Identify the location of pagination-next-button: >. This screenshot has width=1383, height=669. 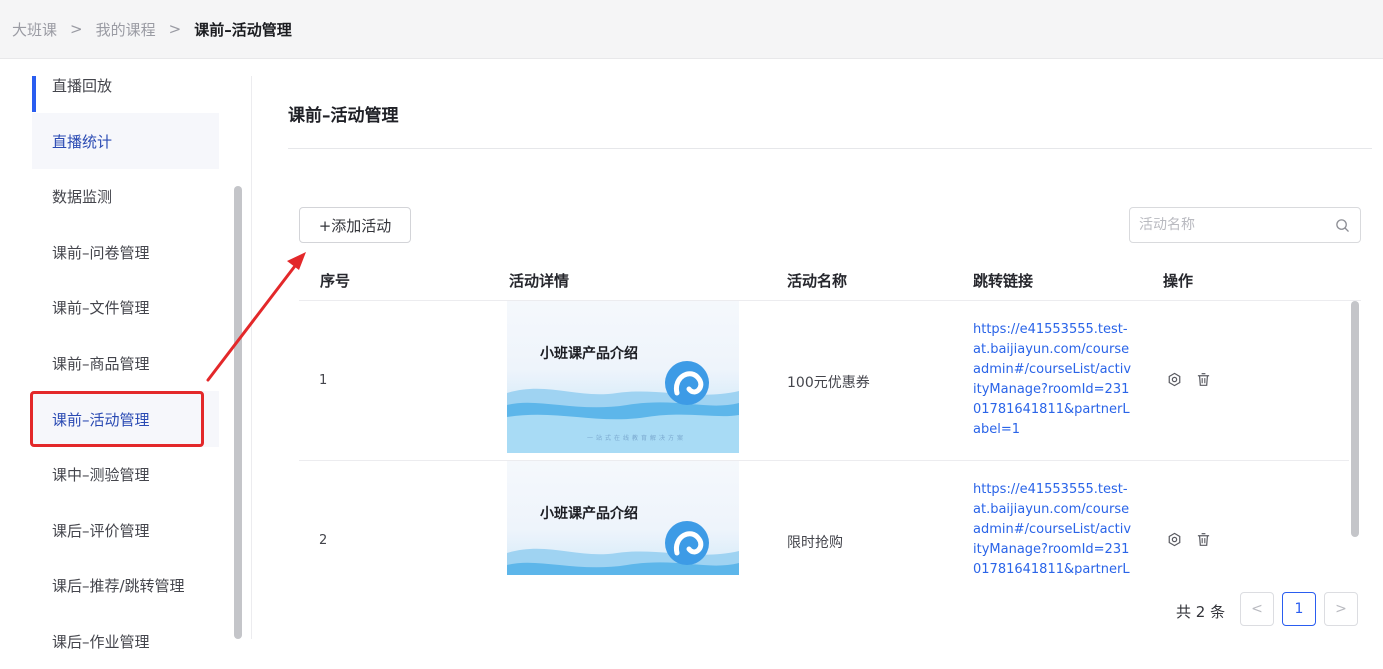
(1341, 609).